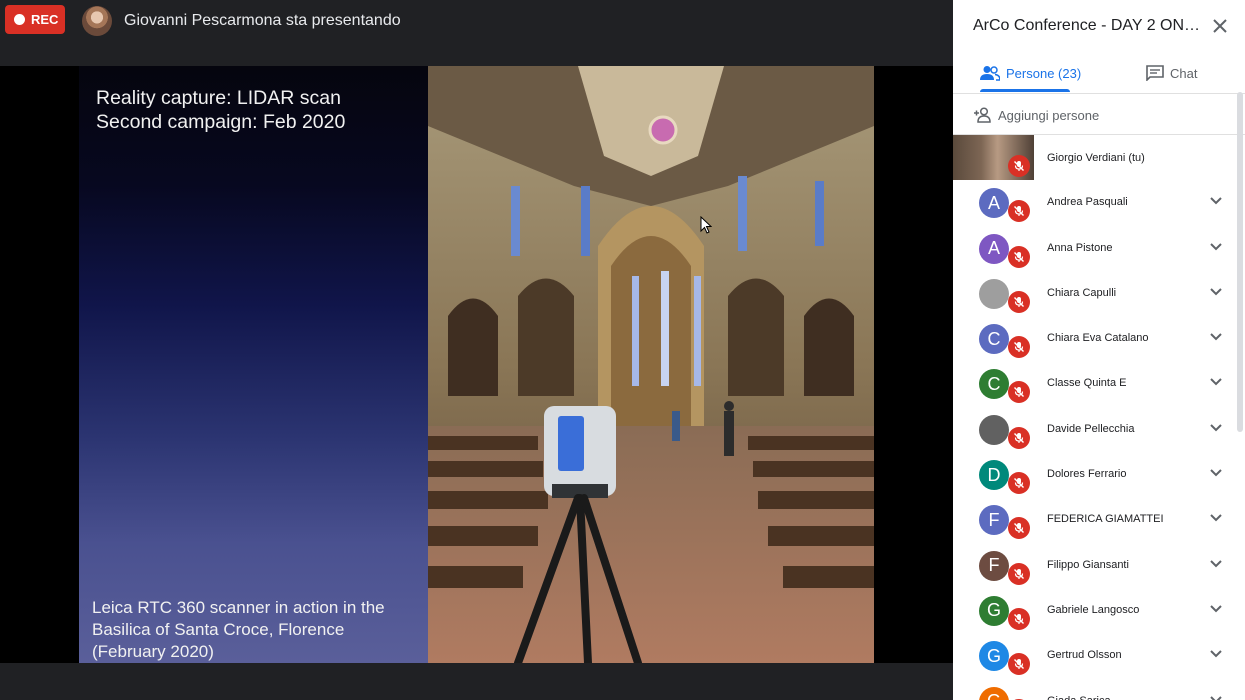 This screenshot has width=1245, height=700. Describe the element at coordinates (990, 73) in the screenshot. I see `people-icon` at that location.